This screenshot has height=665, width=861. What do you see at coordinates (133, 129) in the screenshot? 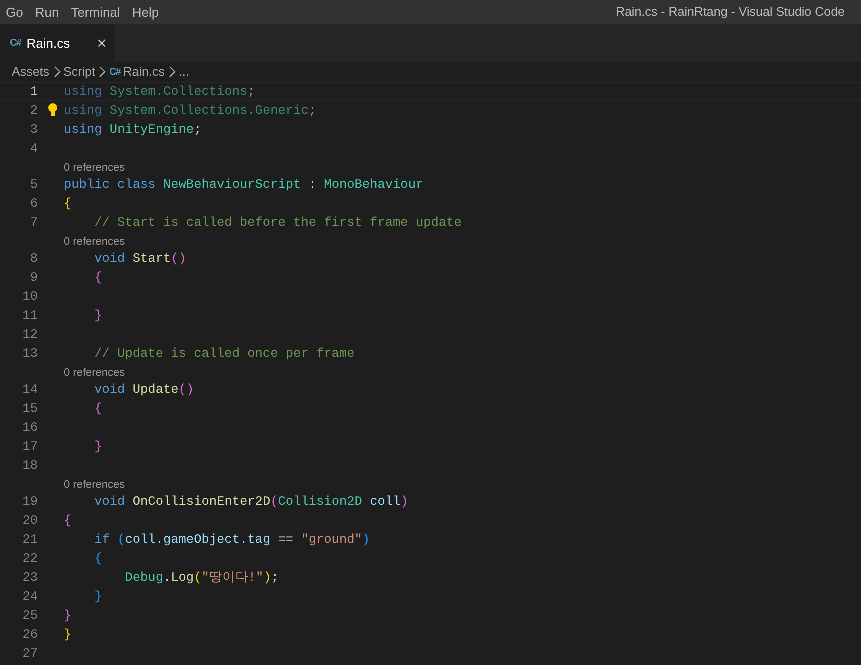
I see `code-line: using UnityEngine;` at bounding box center [133, 129].